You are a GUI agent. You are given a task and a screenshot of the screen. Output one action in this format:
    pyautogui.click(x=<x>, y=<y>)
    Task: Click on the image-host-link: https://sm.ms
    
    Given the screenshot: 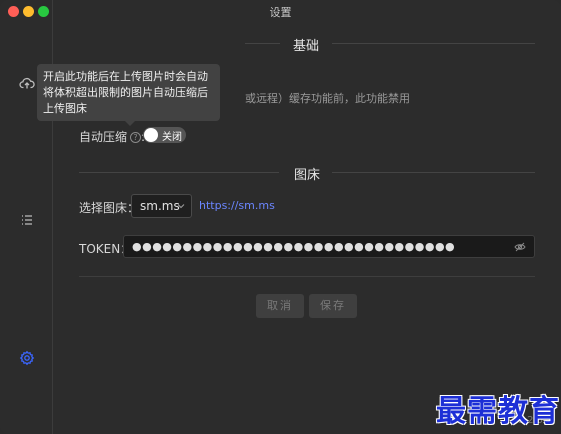 What is the action you would take?
    pyautogui.click(x=237, y=205)
    